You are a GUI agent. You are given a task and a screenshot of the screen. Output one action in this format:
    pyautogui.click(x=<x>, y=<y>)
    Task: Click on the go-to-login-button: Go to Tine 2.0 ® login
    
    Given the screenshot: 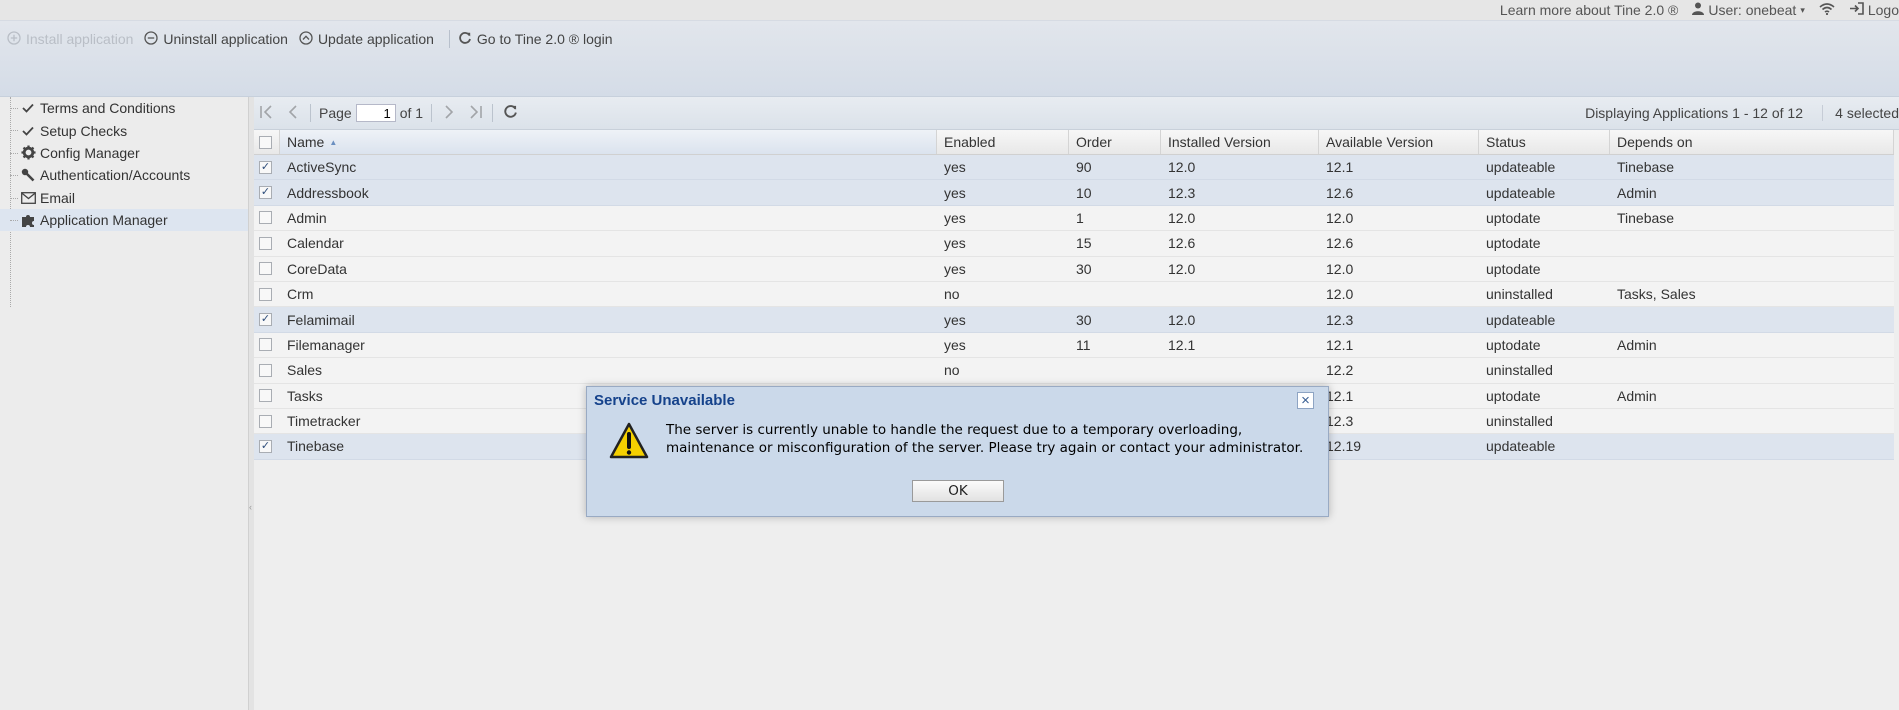 What is the action you would take?
    pyautogui.click(x=539, y=39)
    